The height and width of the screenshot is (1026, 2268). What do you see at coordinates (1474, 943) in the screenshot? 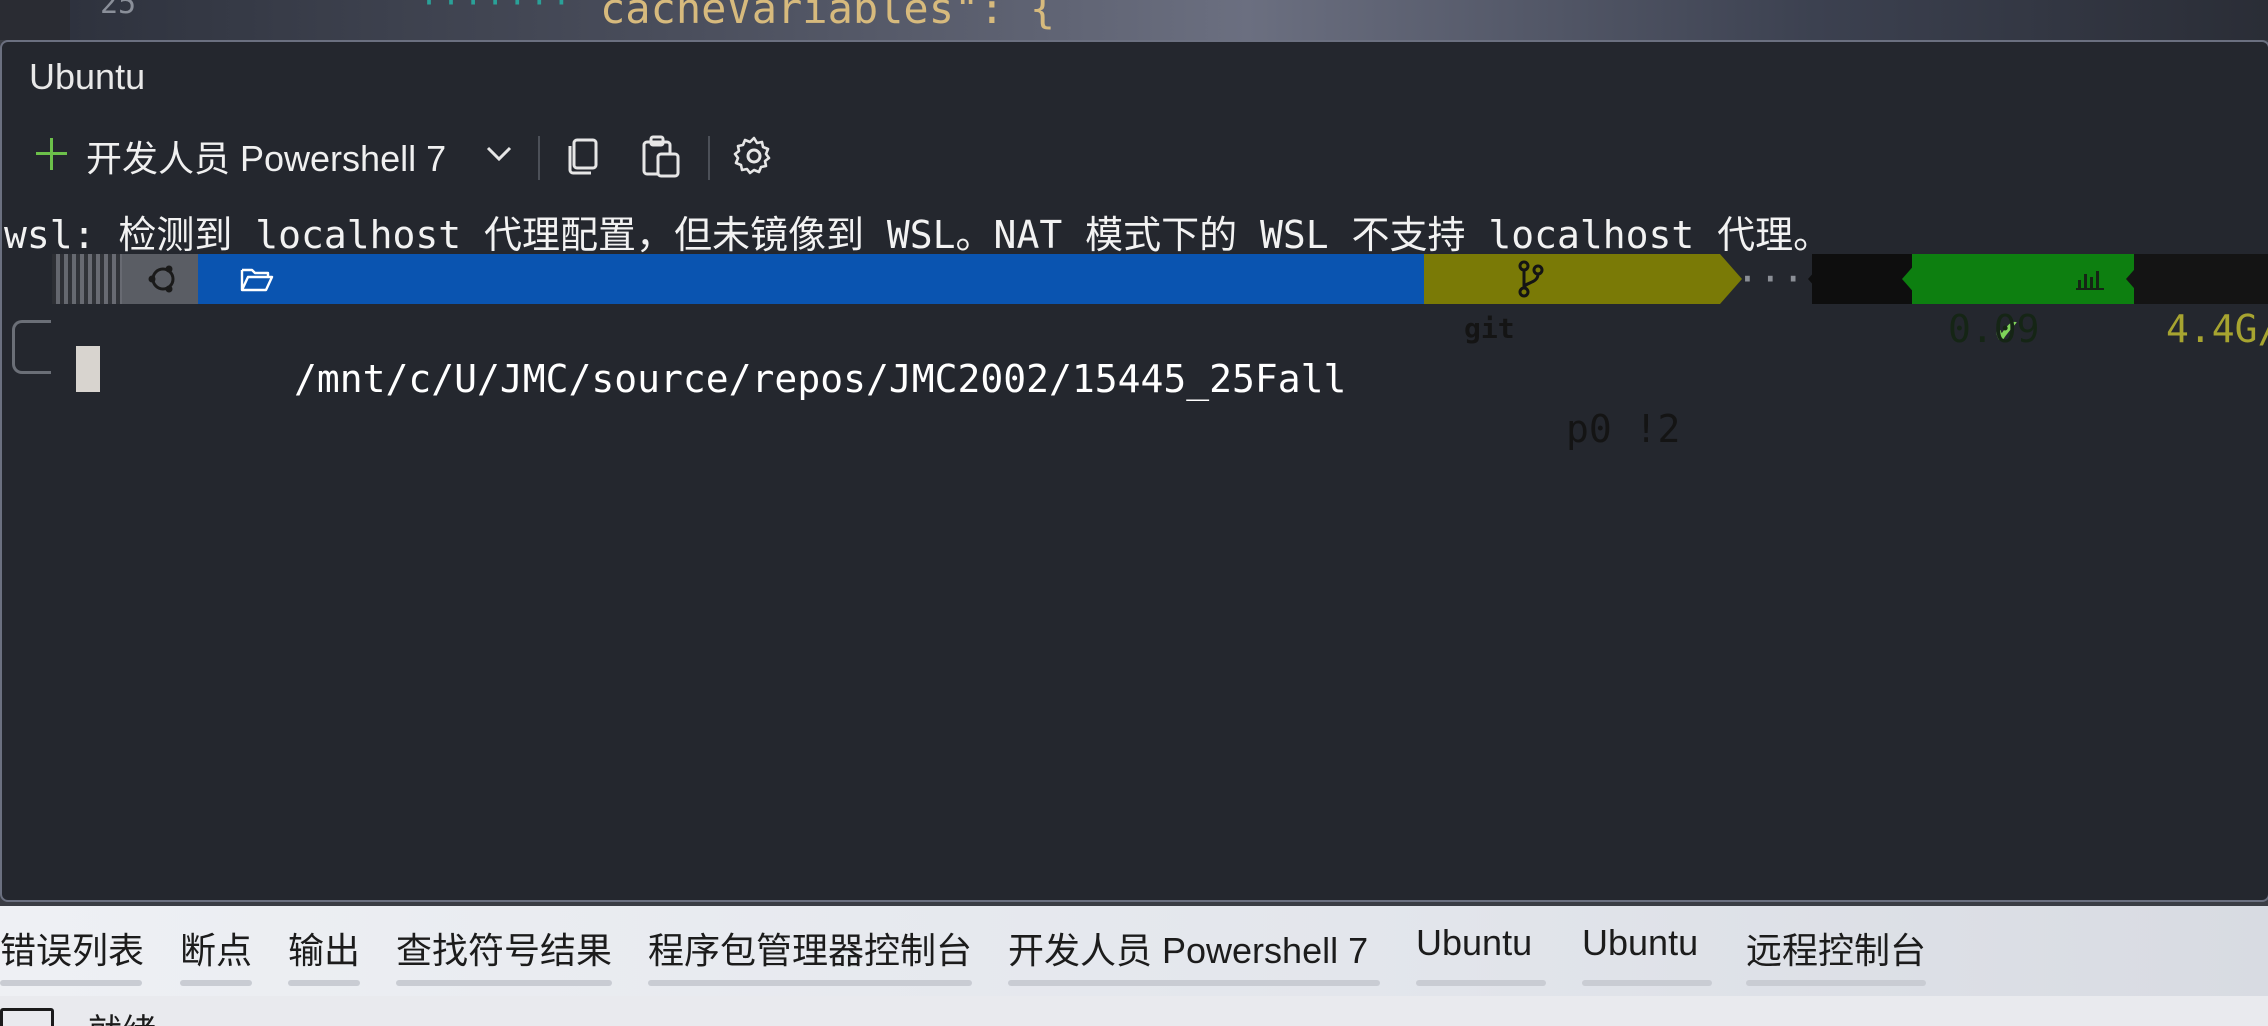
I see `tab-ubuntu-1: Ubuntu` at bounding box center [1474, 943].